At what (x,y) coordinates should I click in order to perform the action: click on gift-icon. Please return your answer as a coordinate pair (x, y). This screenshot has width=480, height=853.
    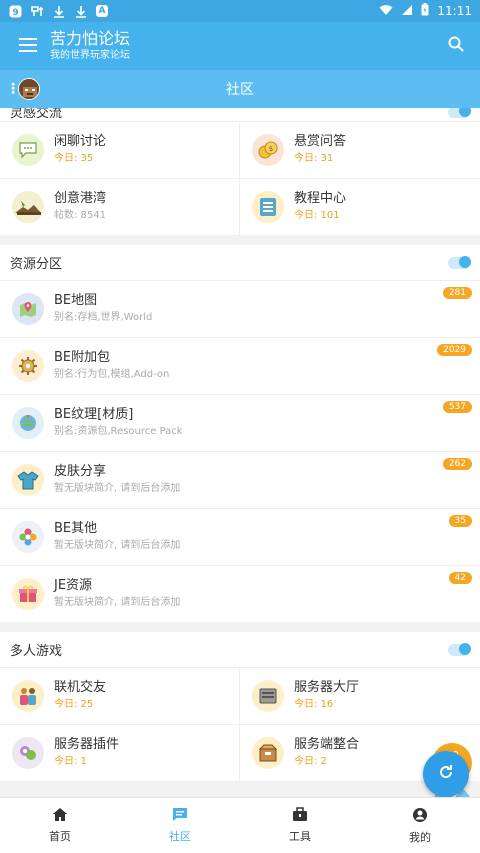
    Looking at the image, I should click on (28, 594).